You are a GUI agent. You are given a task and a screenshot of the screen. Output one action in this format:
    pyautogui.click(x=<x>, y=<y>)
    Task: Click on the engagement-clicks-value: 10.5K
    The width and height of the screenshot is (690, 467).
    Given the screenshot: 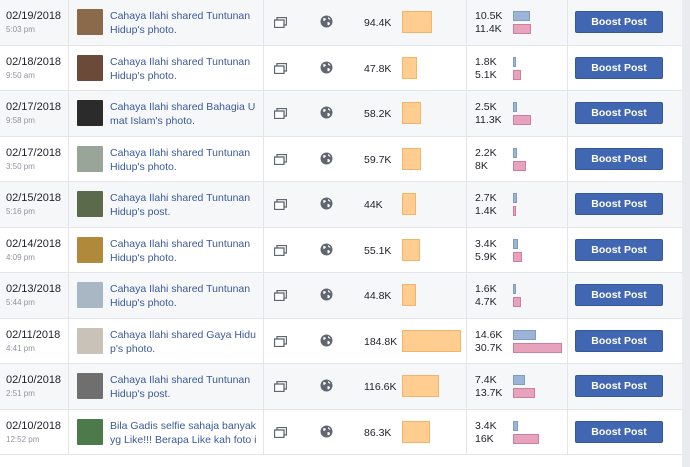 What is the action you would take?
    pyautogui.click(x=489, y=16)
    